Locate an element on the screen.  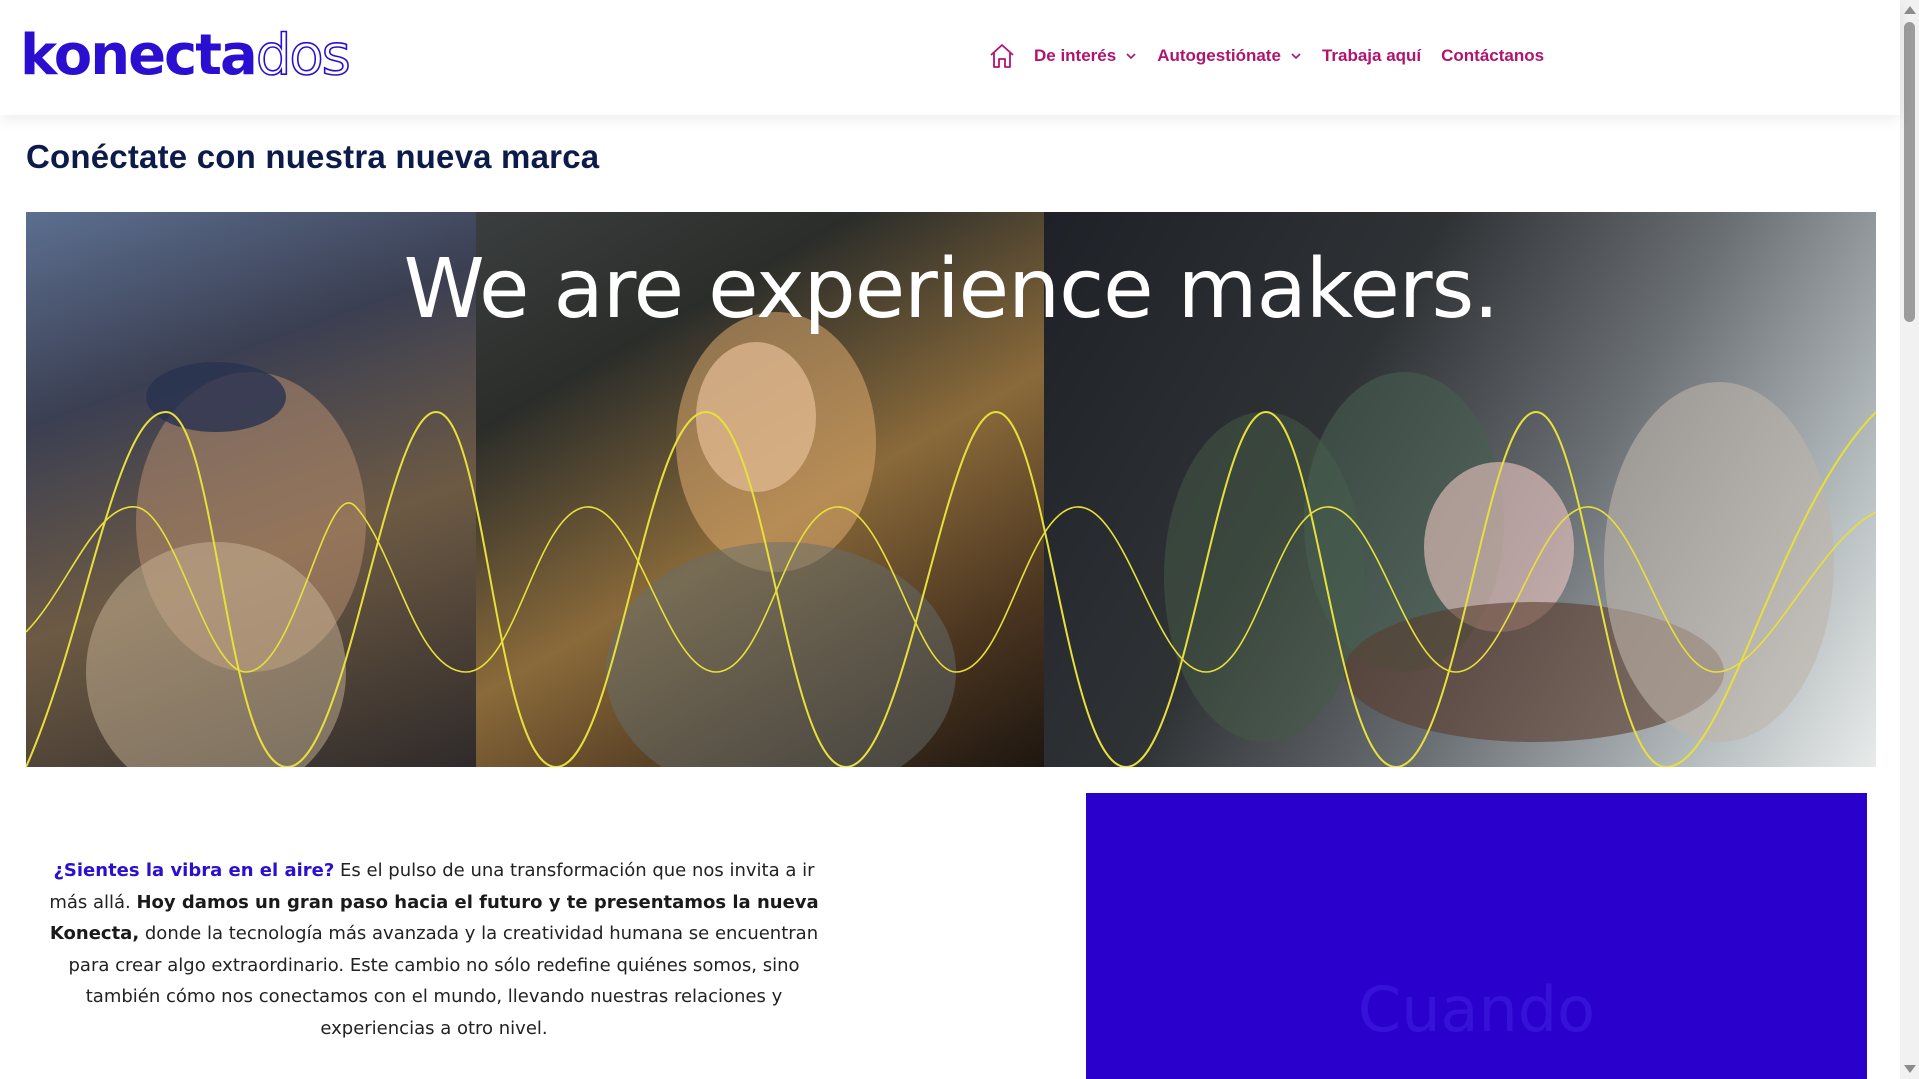
nav-item-label: Contáctanos is located at coordinates (1493, 55).